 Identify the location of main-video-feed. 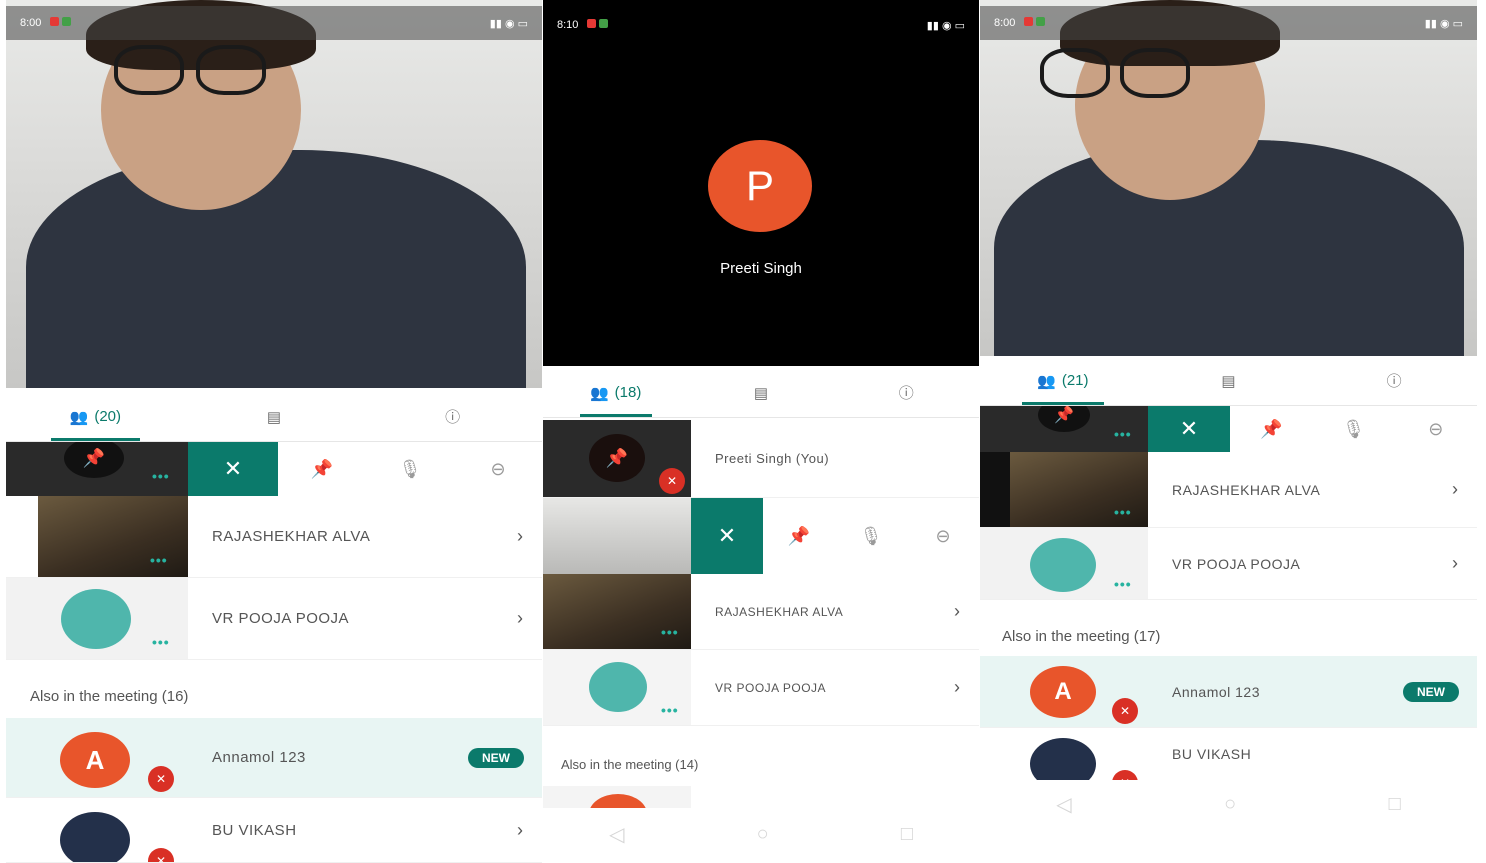
(1228, 178).